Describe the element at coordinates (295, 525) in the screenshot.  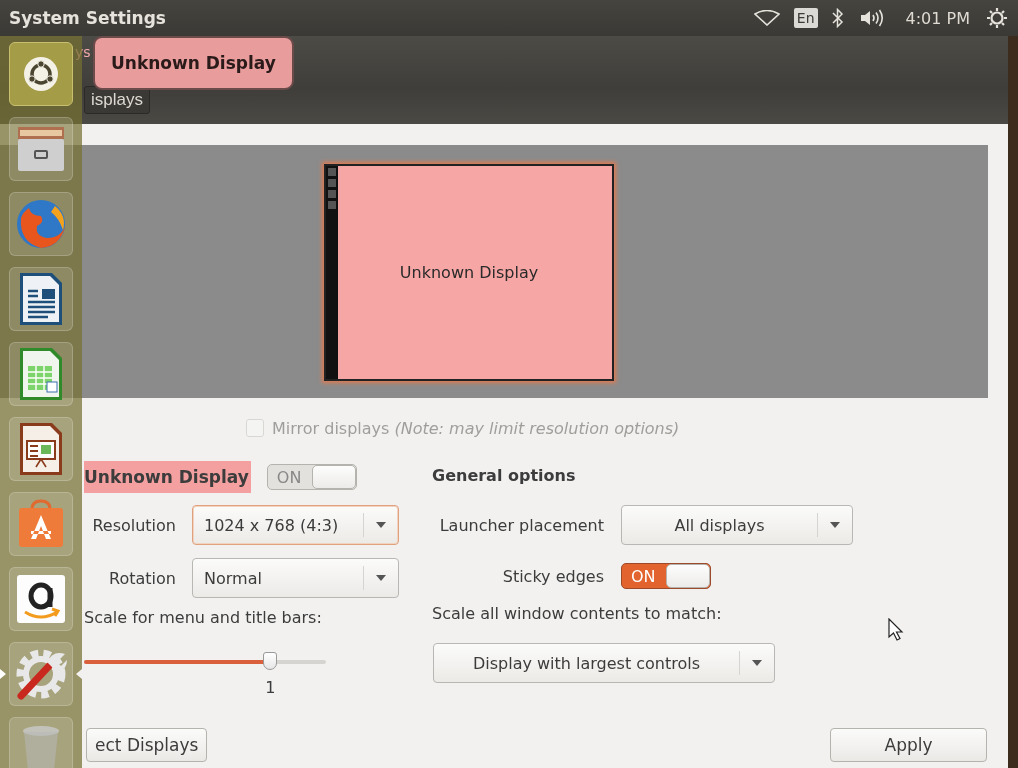
I see `dropdown: 1024 x 768 (4:3)` at that location.